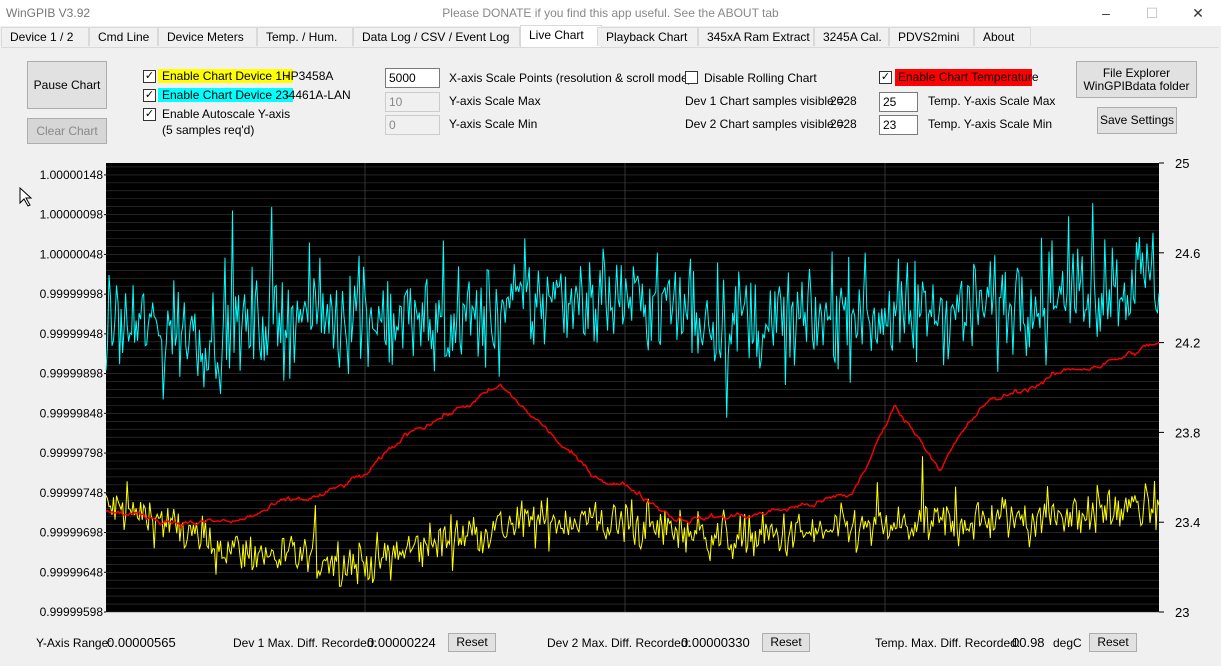 The height and width of the screenshot is (666, 1221). Describe the element at coordinates (72, 254) in the screenshot. I see `left-tick-label: 1.00000048` at that location.